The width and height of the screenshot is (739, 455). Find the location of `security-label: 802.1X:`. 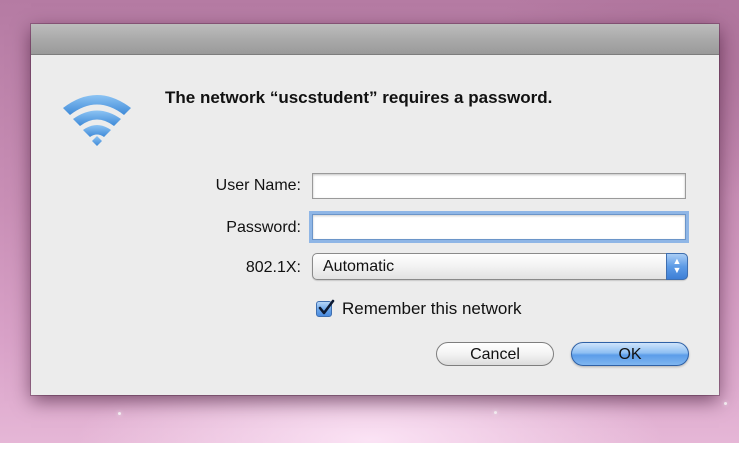

security-label: 802.1X: is located at coordinates (273, 267).